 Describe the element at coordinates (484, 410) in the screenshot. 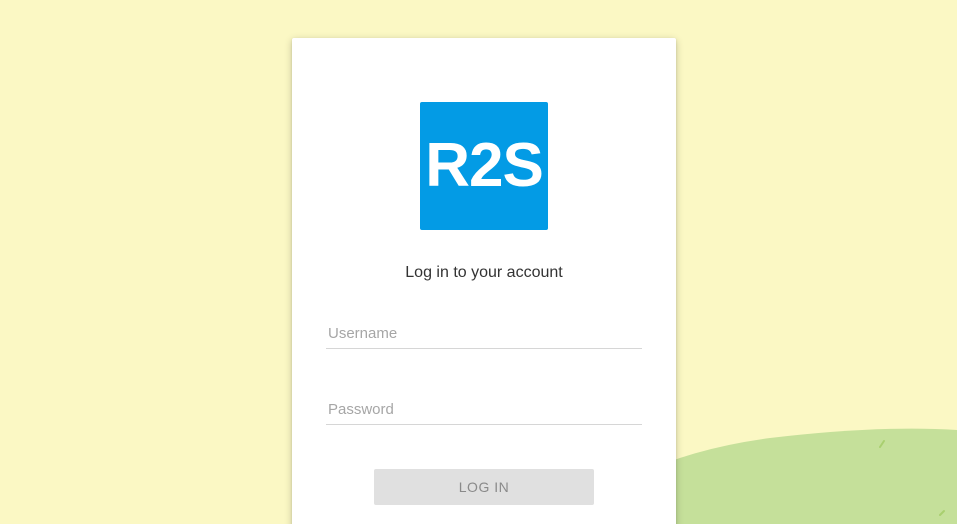

I see `password-input` at that location.